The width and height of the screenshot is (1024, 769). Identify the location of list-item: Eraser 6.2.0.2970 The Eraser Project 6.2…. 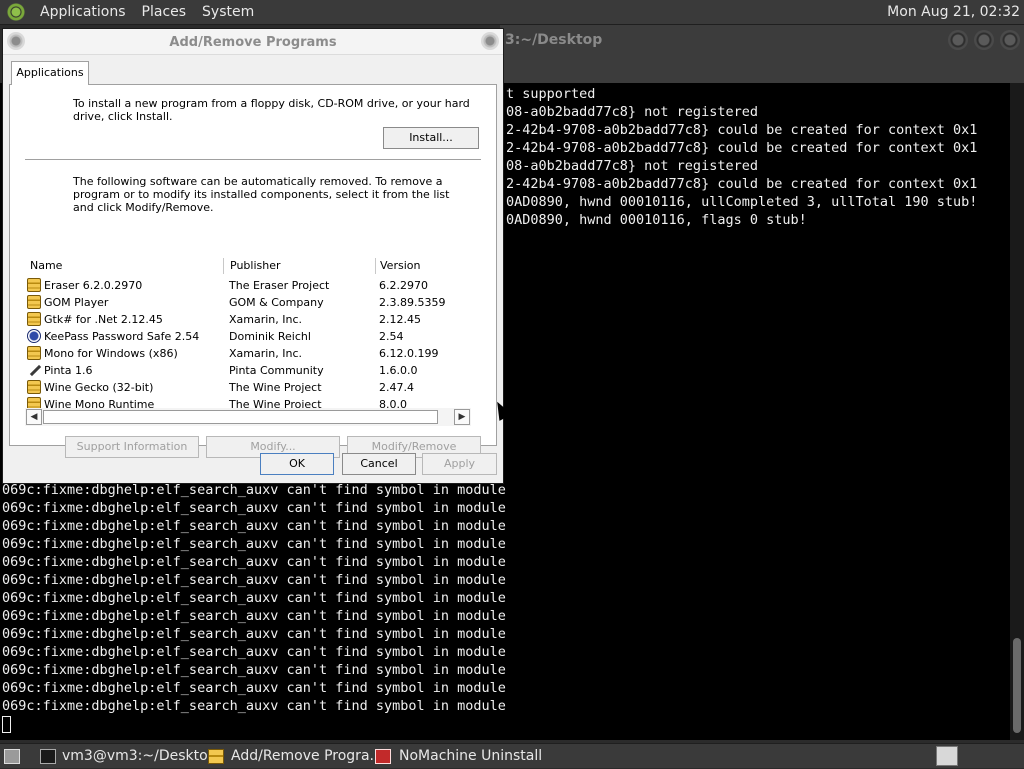
(244, 285).